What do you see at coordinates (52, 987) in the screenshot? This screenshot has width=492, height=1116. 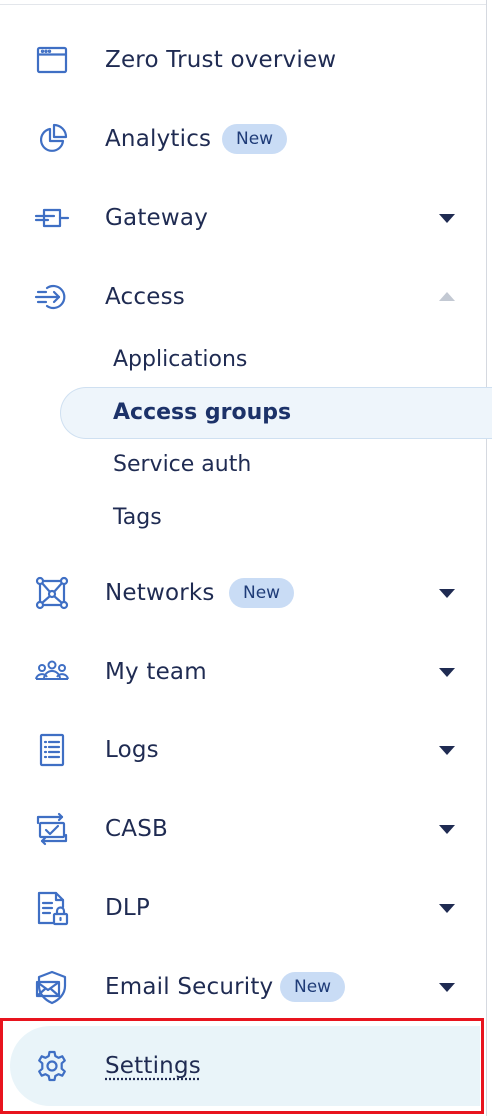 I see `mail-shield-icon` at bounding box center [52, 987].